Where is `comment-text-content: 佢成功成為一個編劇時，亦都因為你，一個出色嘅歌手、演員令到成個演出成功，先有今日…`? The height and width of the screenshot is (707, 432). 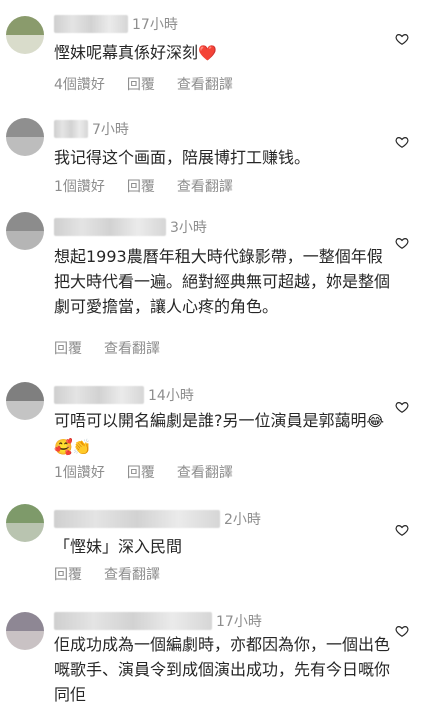 comment-text-content: 佢成功成為一個編劇時，亦都因為你，一個出色嘅歌手、演員令到成個演出成功，先有今日… is located at coordinates (222, 669).